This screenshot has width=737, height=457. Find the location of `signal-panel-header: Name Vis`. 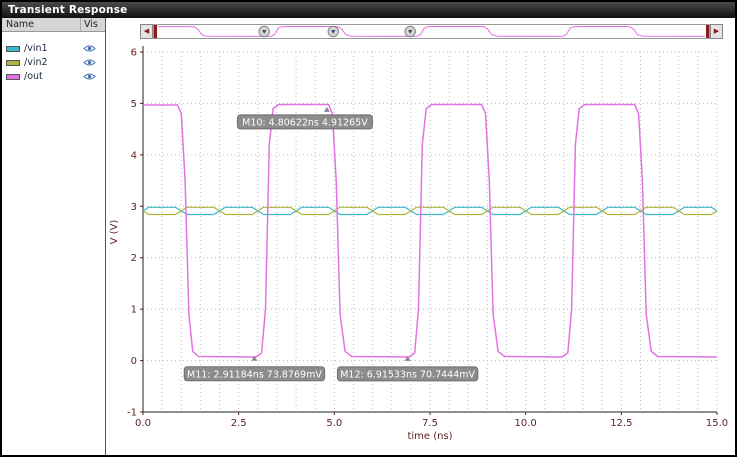

signal-panel-header: Name Vis is located at coordinates (53, 25).